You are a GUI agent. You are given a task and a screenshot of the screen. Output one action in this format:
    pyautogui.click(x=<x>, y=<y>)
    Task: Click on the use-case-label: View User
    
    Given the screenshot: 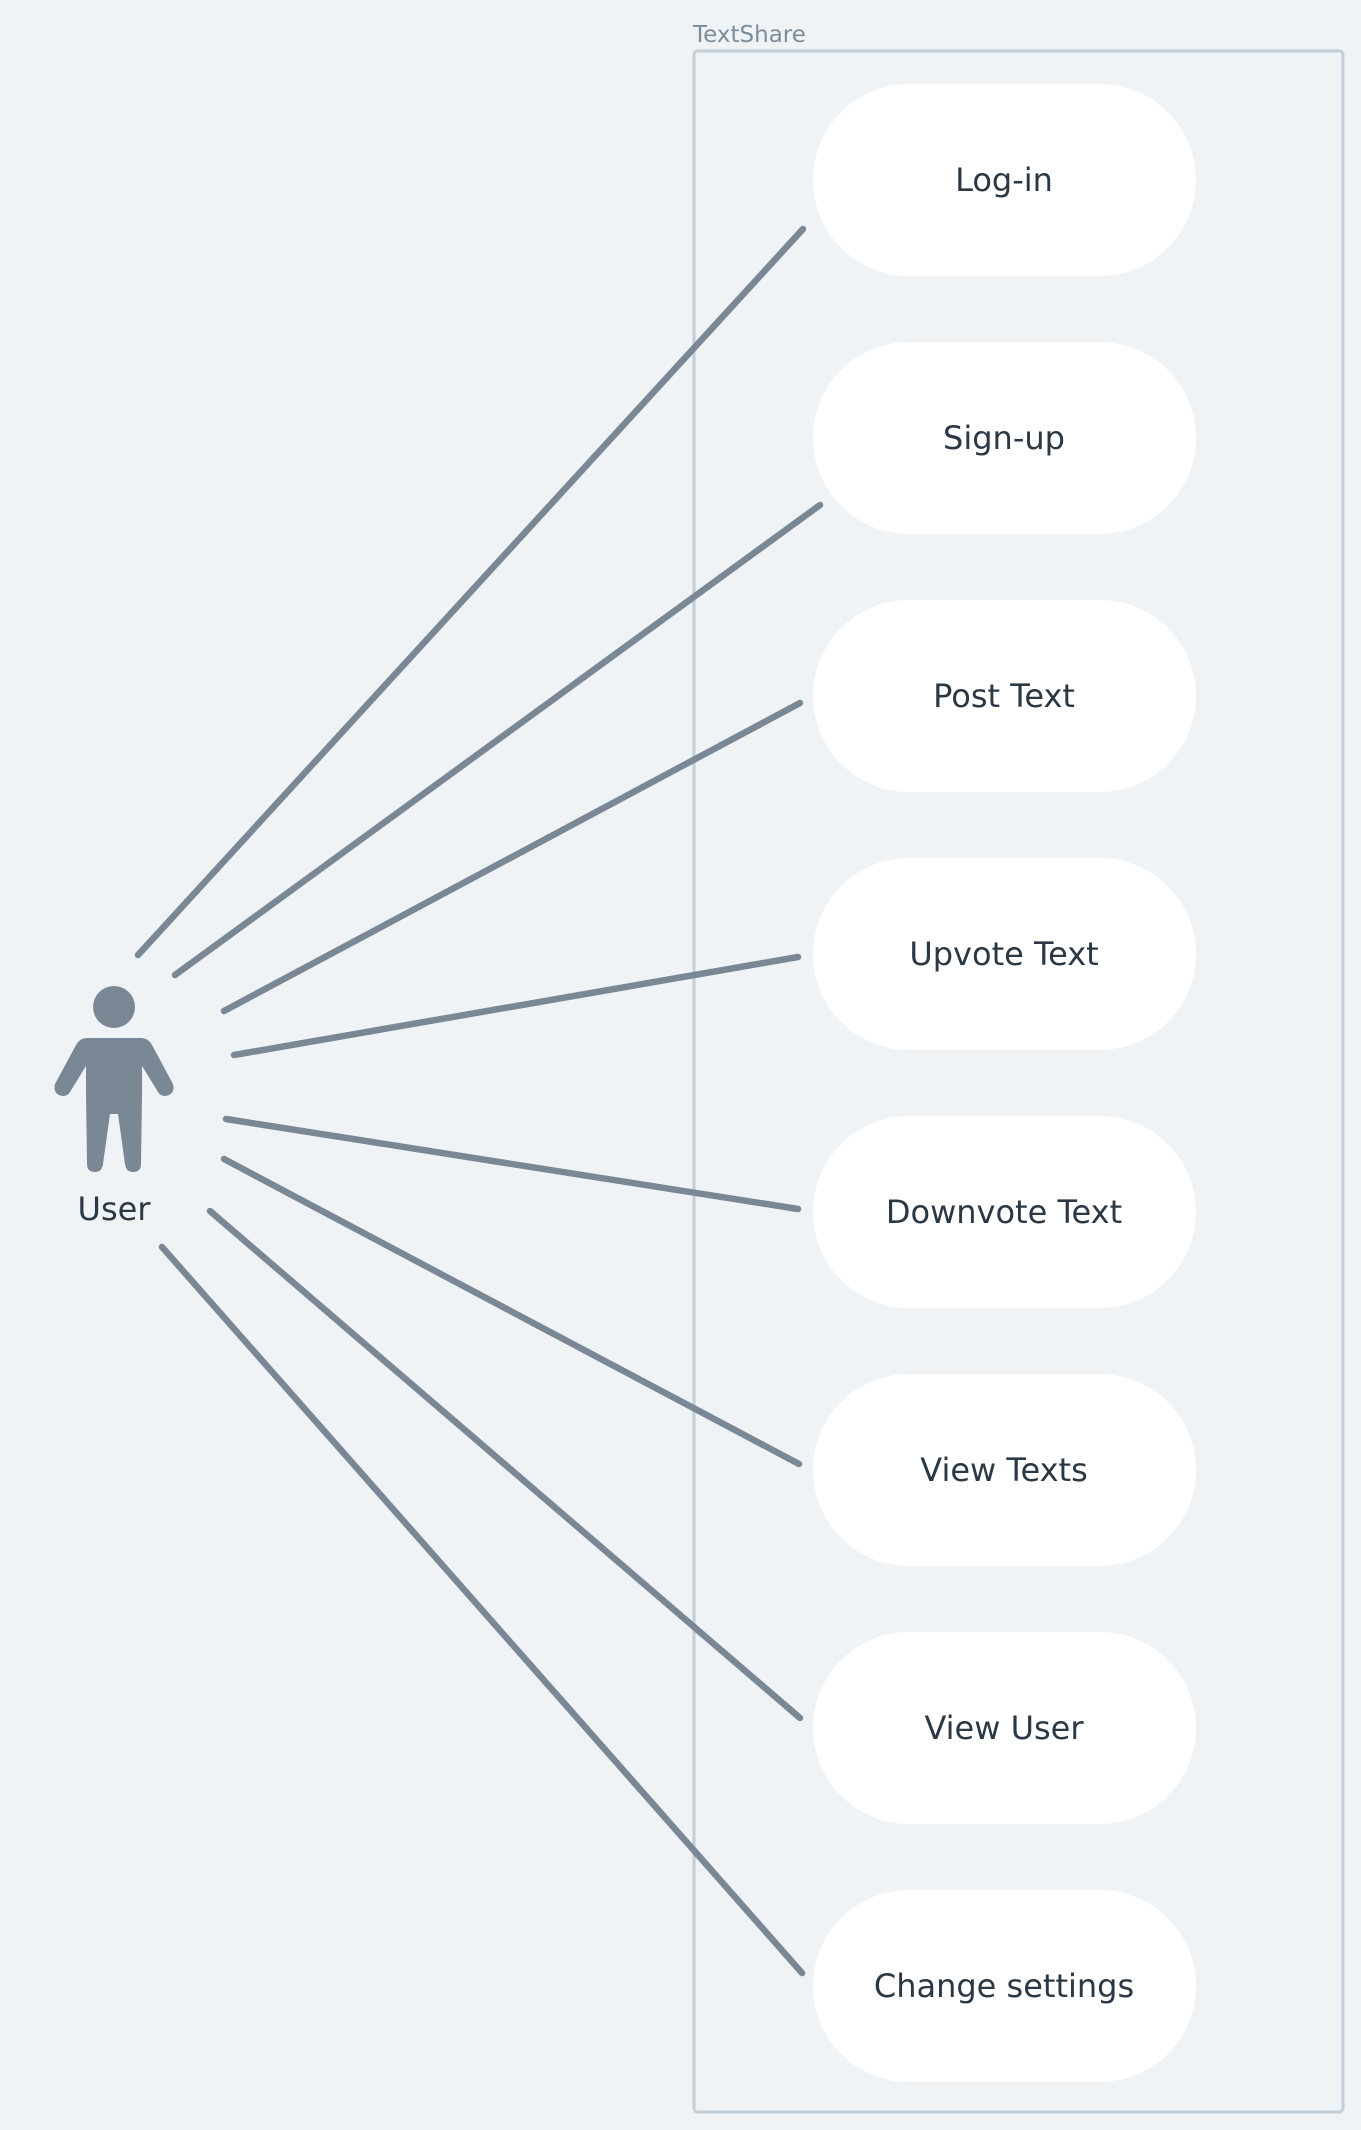 What is the action you would take?
    pyautogui.click(x=1004, y=1728)
    